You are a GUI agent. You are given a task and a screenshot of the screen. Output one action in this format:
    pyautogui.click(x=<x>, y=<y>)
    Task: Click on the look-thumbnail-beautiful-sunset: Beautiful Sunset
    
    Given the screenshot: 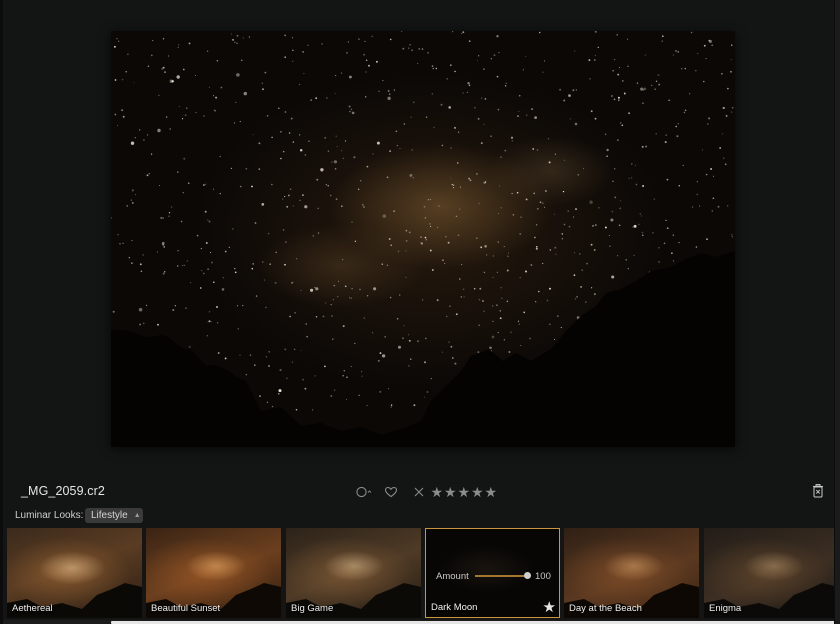 What is the action you would take?
    pyautogui.click(x=213, y=573)
    